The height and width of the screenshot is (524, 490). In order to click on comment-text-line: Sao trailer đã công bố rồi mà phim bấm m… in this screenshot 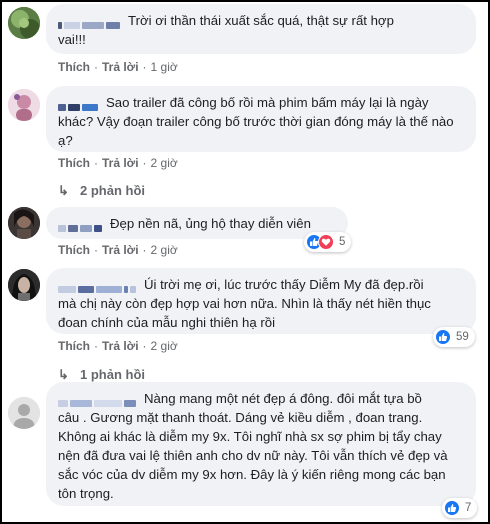, I will do `click(267, 102)`.